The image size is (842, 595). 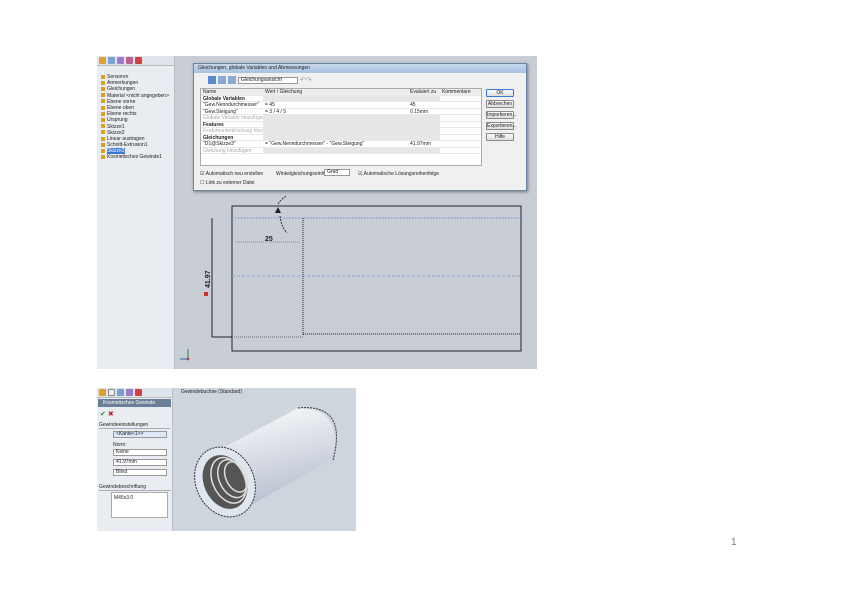 I want to click on standard-label: Norm:, so click(x=120, y=445).